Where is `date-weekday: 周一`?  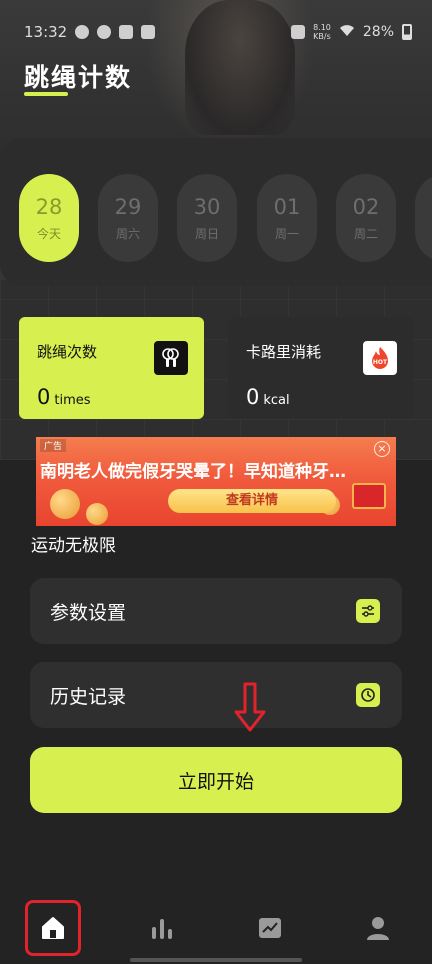
date-weekday: 周一 is located at coordinates (286, 233).